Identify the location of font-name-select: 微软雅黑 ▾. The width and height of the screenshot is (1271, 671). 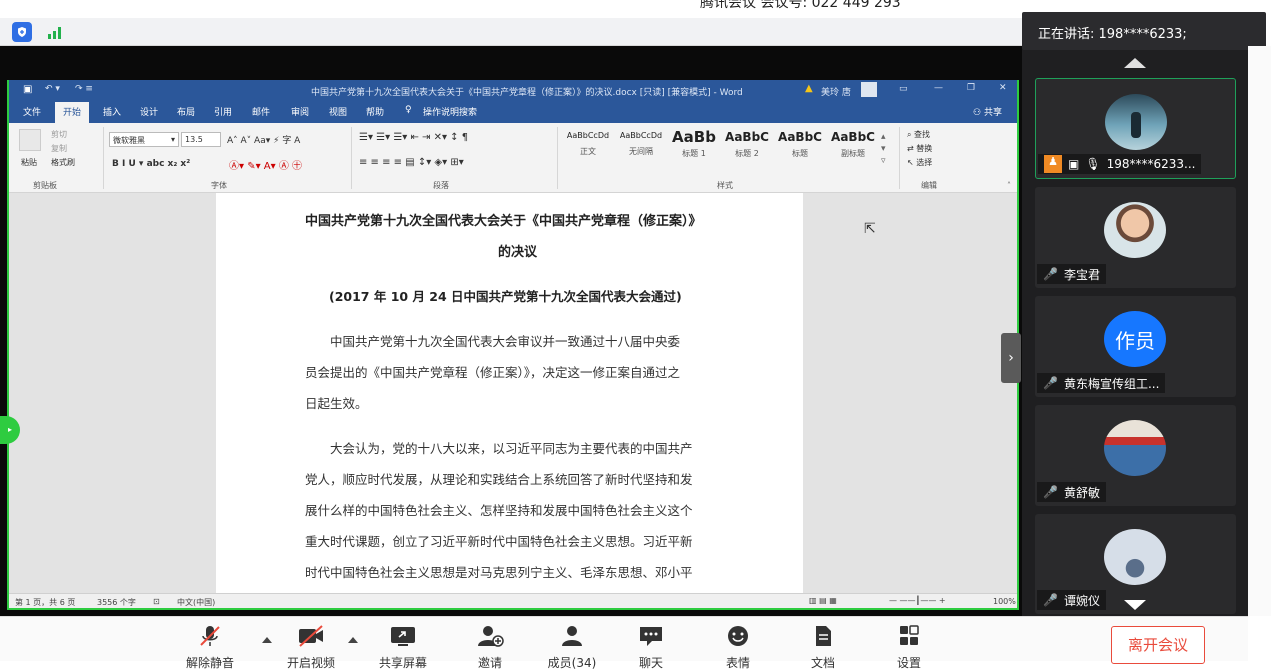
(144, 139).